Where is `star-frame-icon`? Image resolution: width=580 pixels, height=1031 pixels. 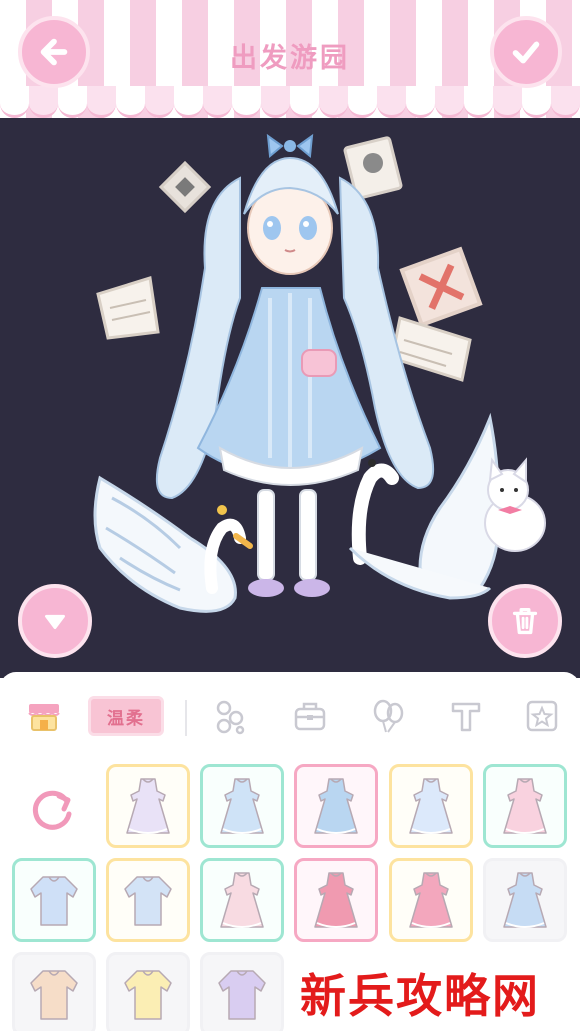 star-frame-icon is located at coordinates (542, 716).